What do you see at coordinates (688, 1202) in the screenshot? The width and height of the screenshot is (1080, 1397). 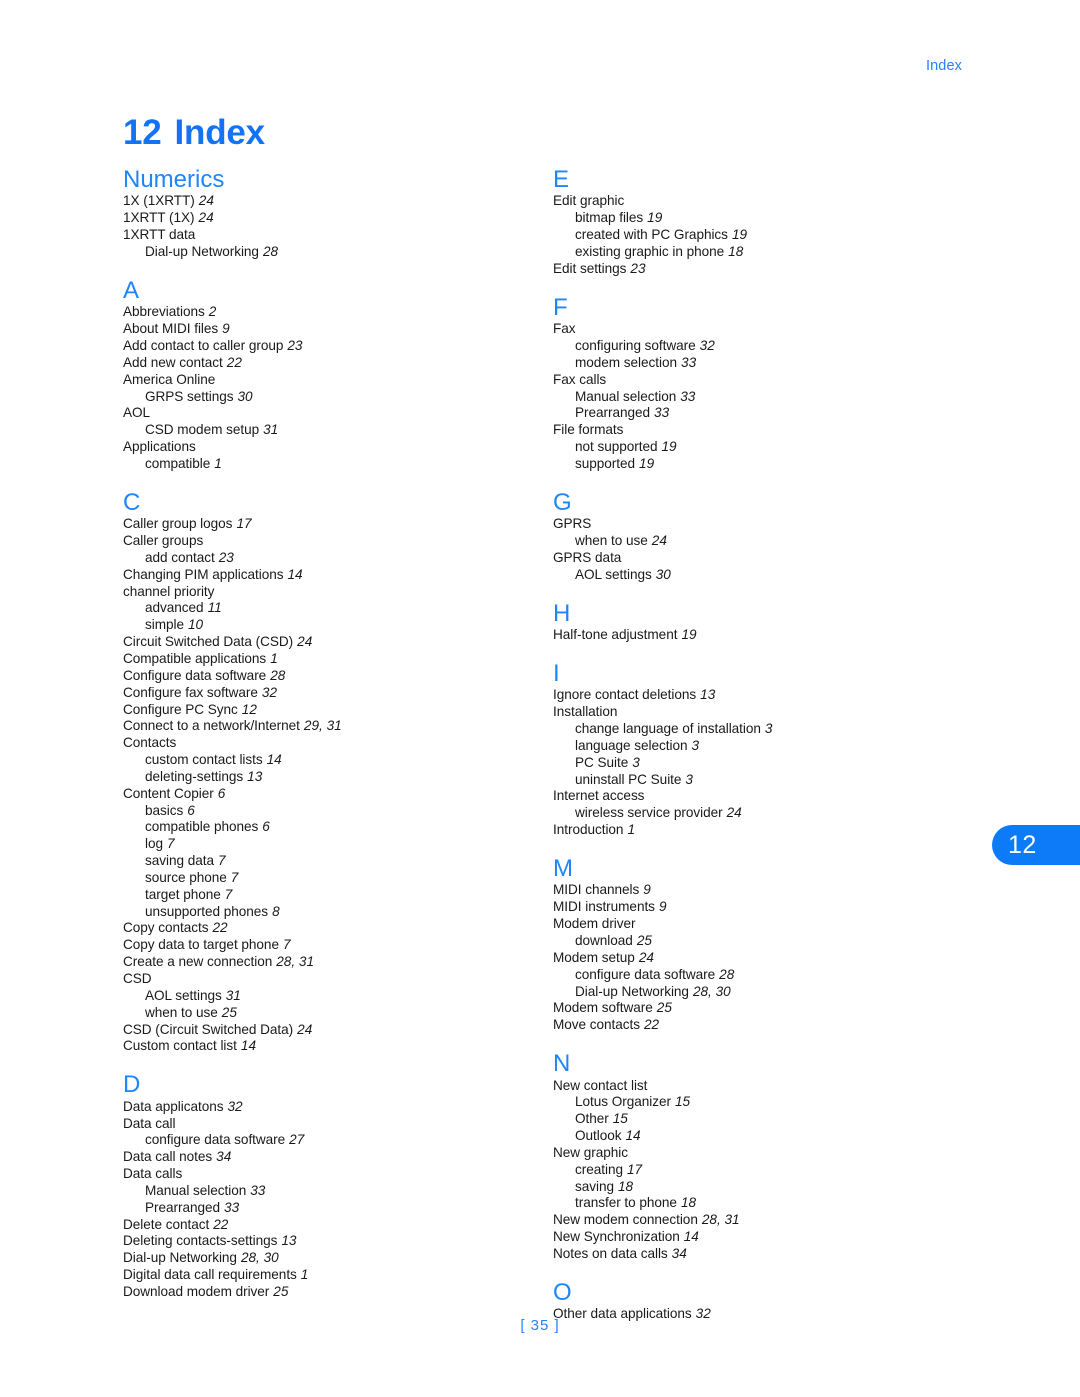 I see `index-entry-pages: 18` at bounding box center [688, 1202].